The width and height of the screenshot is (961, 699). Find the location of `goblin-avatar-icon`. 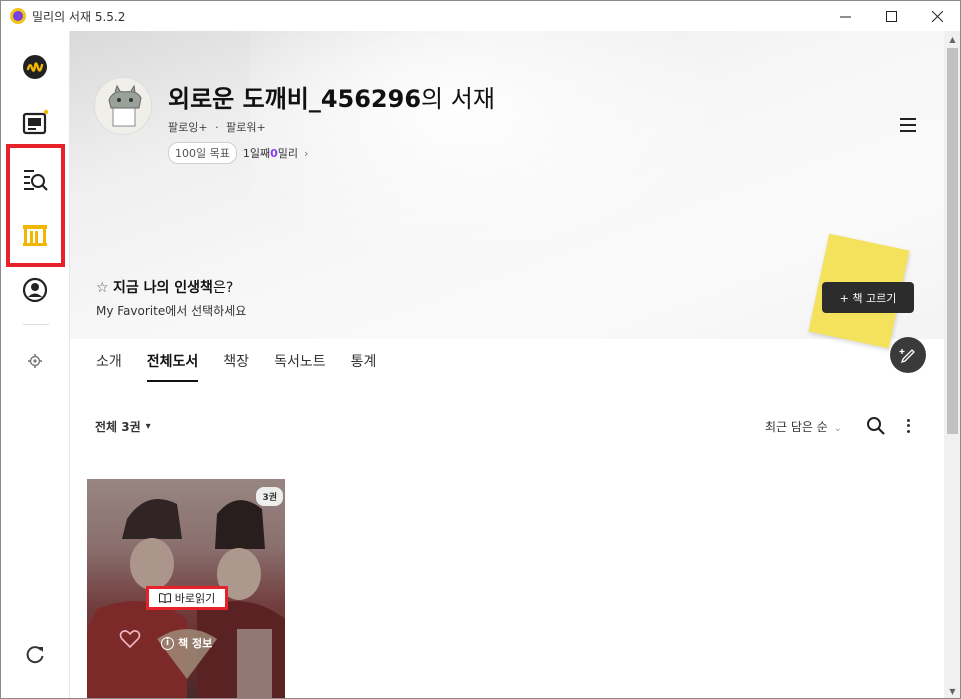

goblin-avatar-icon is located at coordinates (125, 105).